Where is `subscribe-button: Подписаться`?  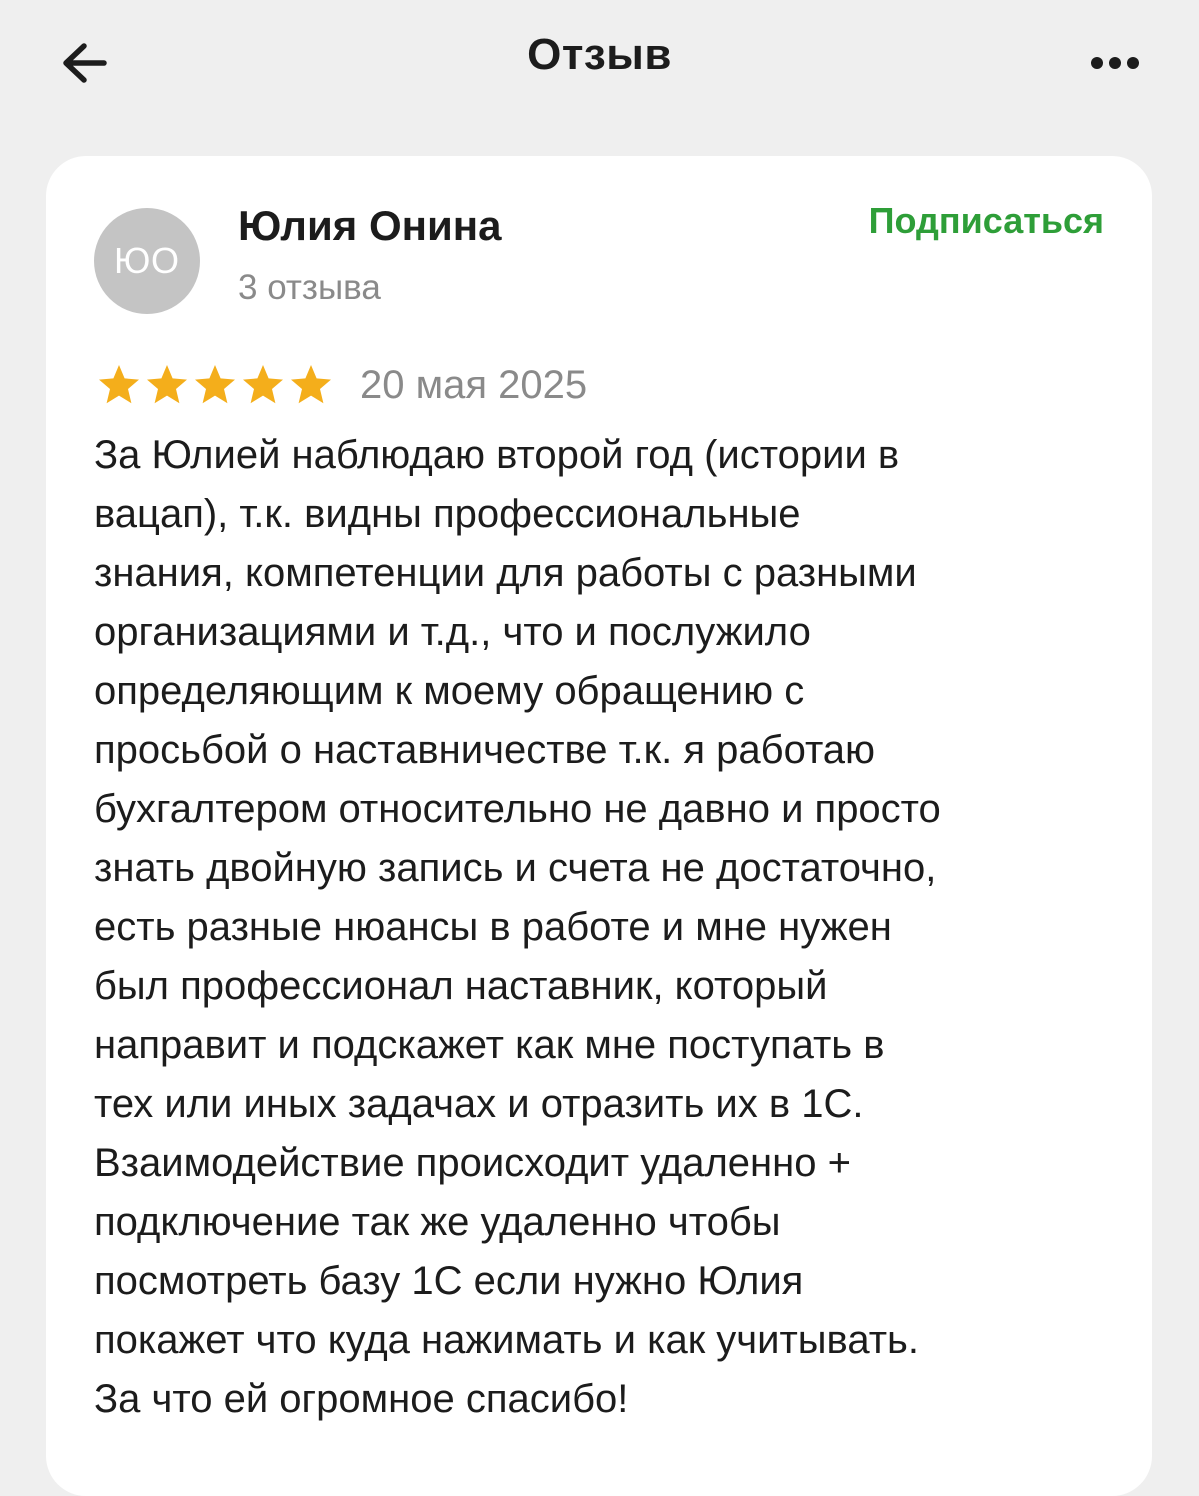
subscribe-button: Подписаться is located at coordinates (986, 221).